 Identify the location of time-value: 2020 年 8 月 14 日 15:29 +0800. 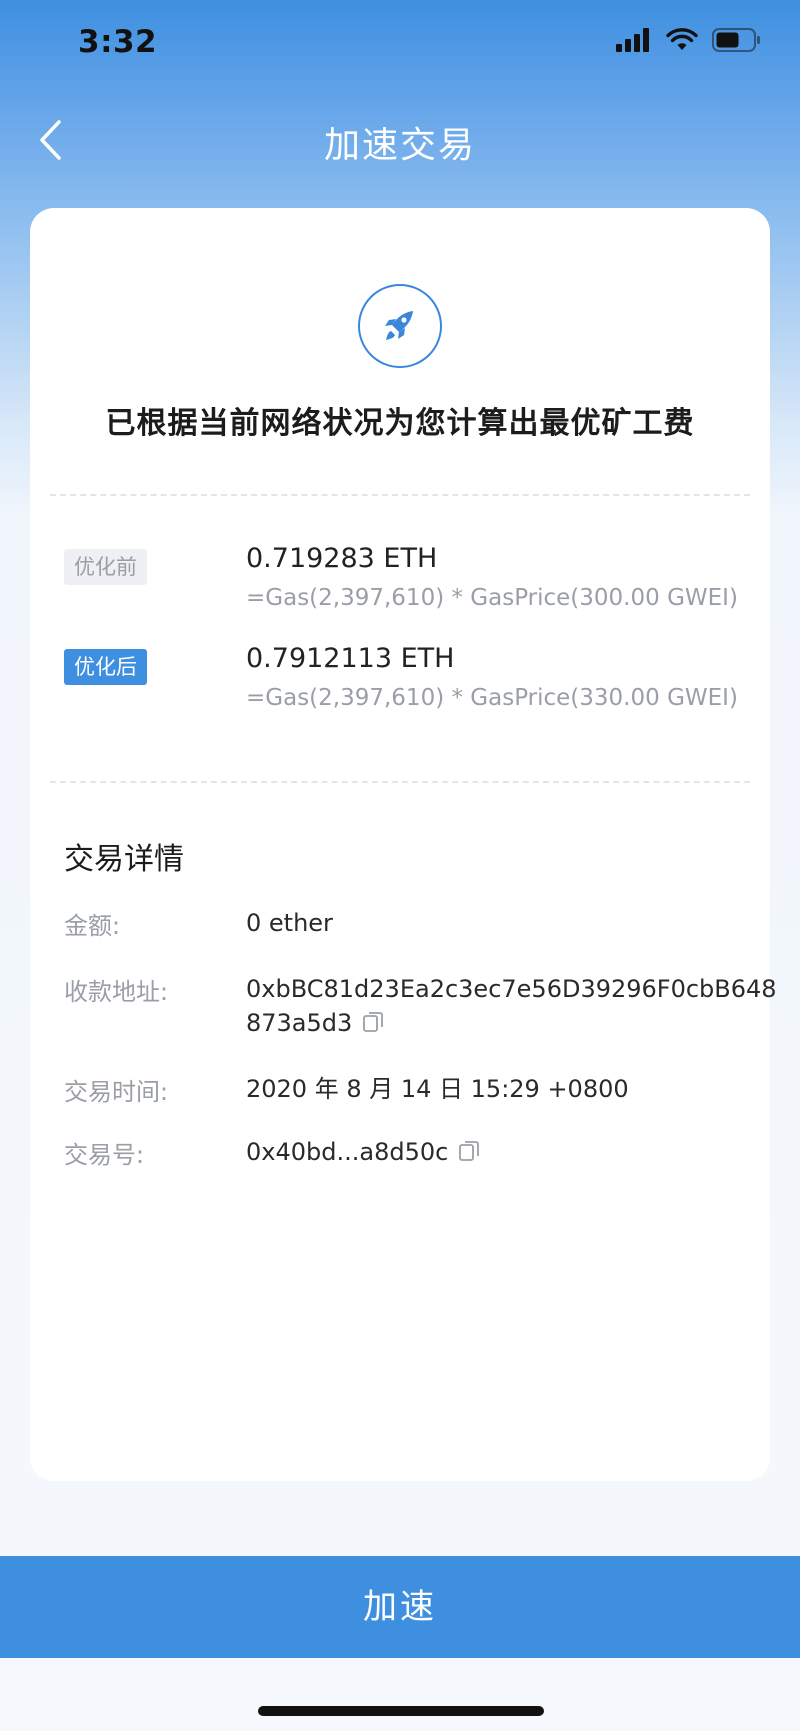
(516, 1089).